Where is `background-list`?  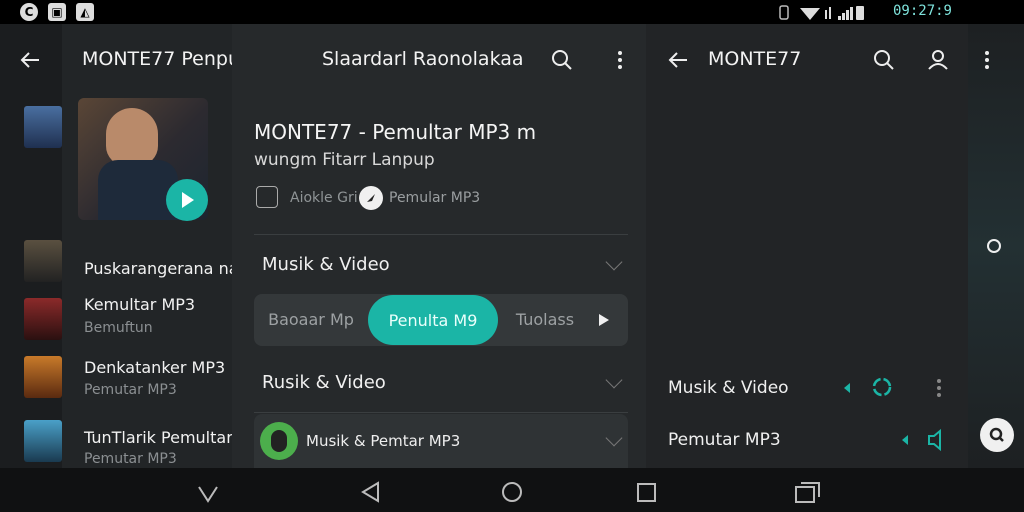 background-list is located at coordinates (31, 246).